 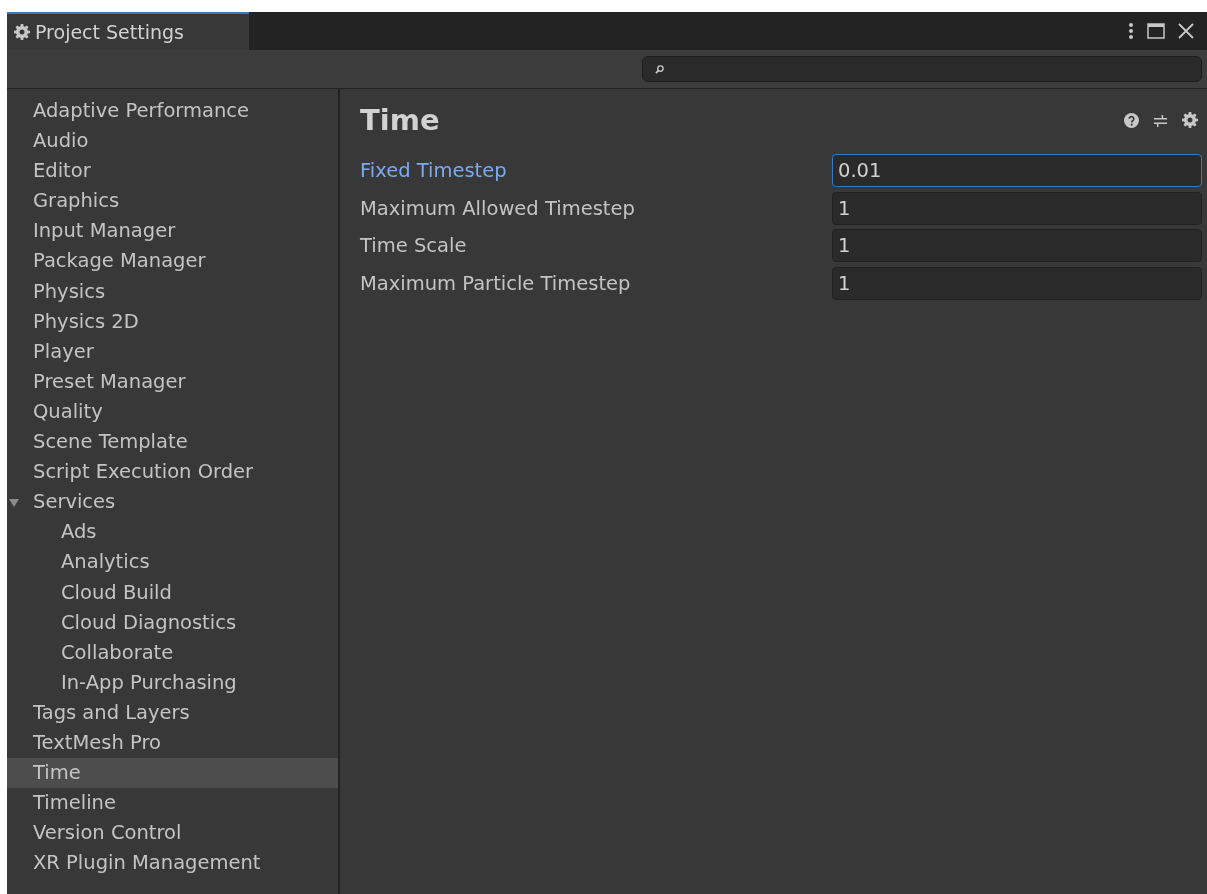 What do you see at coordinates (498, 208) in the screenshot?
I see `field-label: Maximum Allowed Timestep` at bounding box center [498, 208].